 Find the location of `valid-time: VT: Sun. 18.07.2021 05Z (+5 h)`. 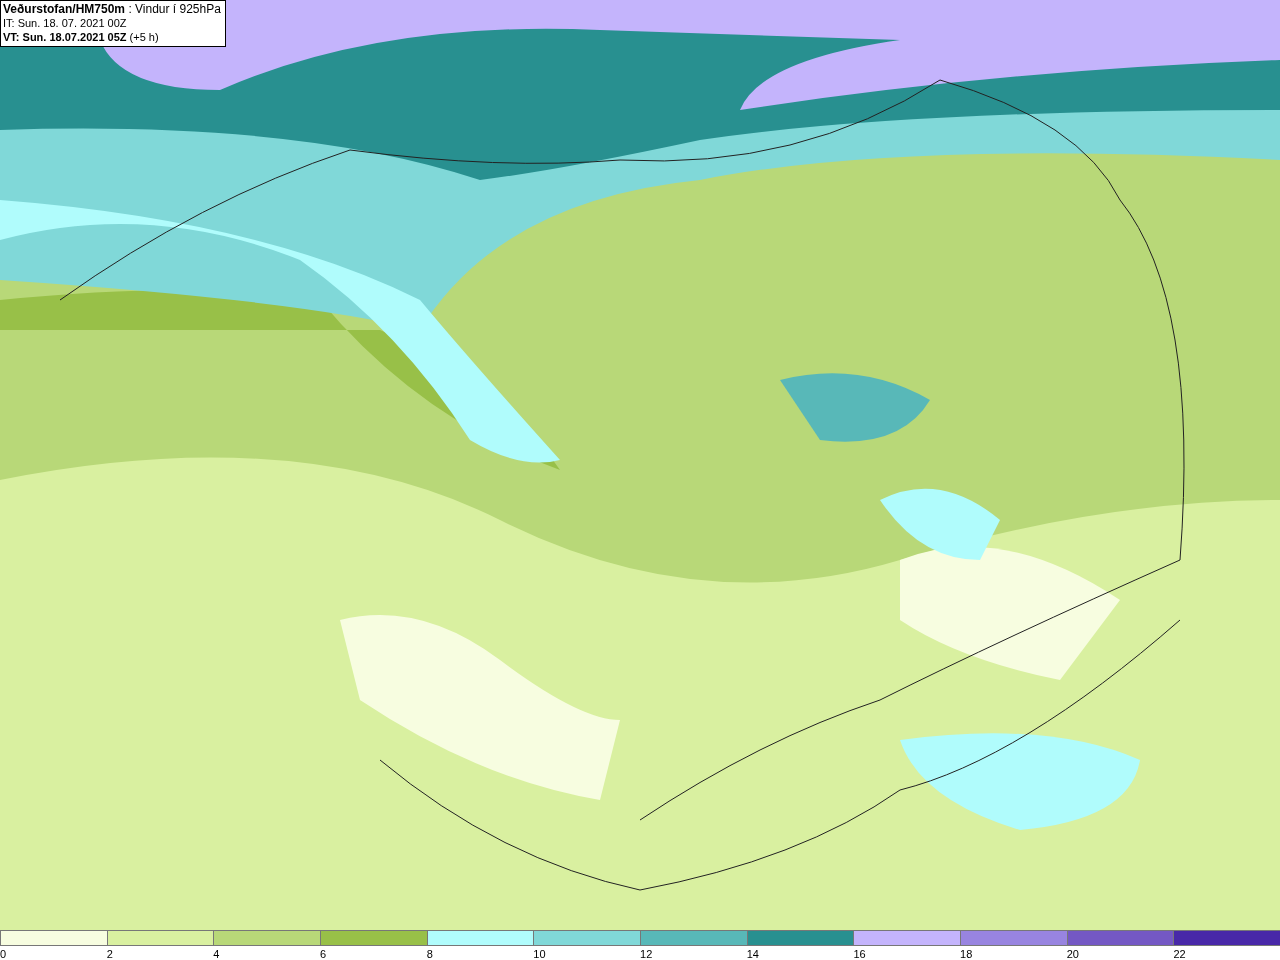

valid-time: VT: Sun. 18.07.2021 05Z (+5 h) is located at coordinates (81, 37).